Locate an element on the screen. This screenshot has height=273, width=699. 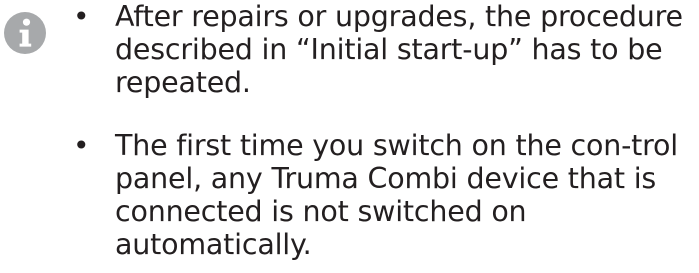
info-icon is located at coordinates (25, 33).